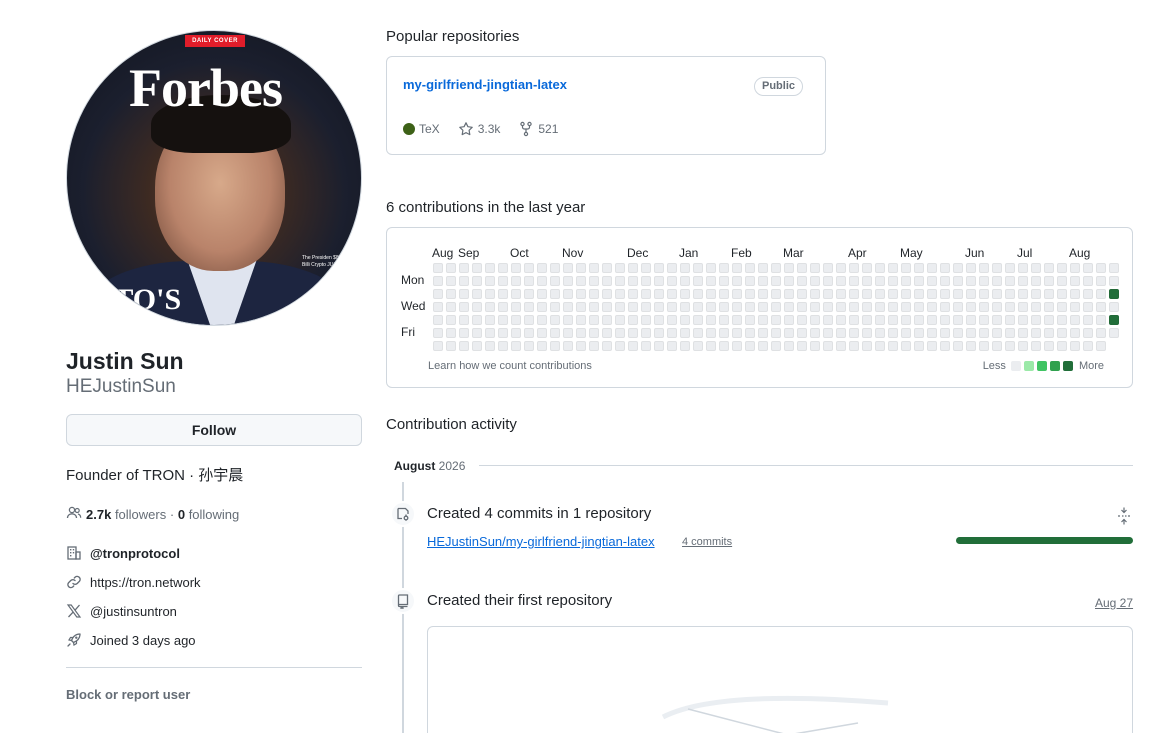  Describe the element at coordinates (707, 542) in the screenshot. I see `activity-commits-count-link: 4 commits` at that location.